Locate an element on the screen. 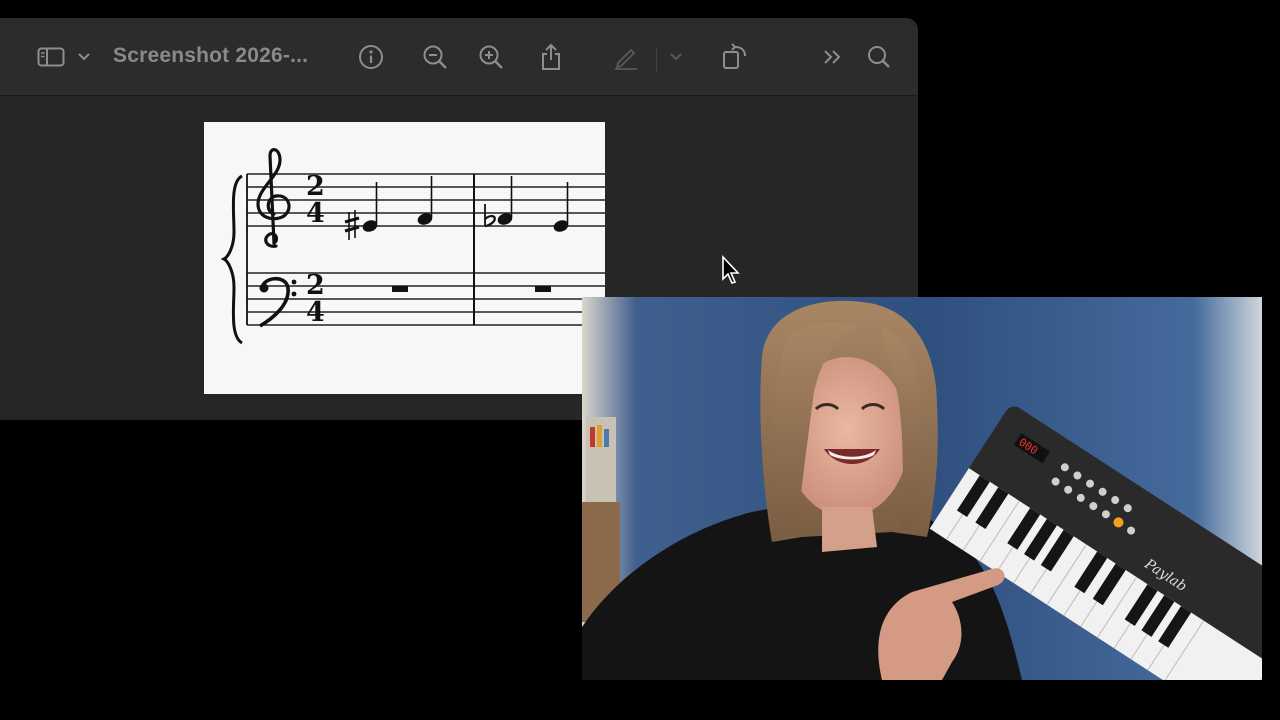 The height and width of the screenshot is (720, 1280). mouse-cursor-icon is located at coordinates (731, 272).